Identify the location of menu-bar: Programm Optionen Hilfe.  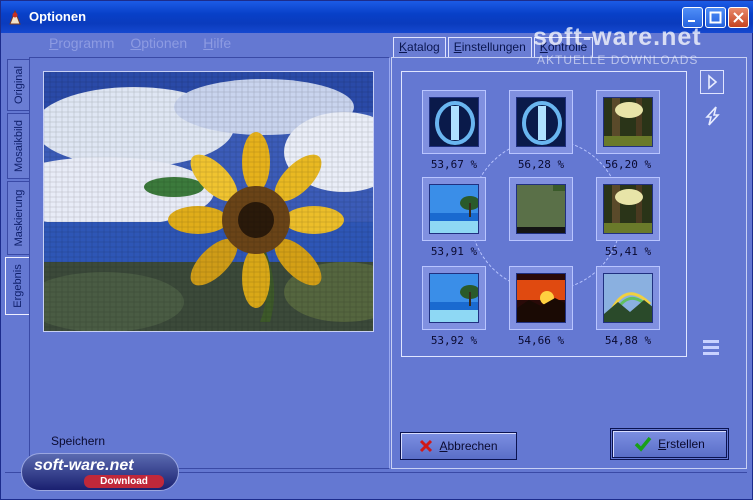
(140, 44).